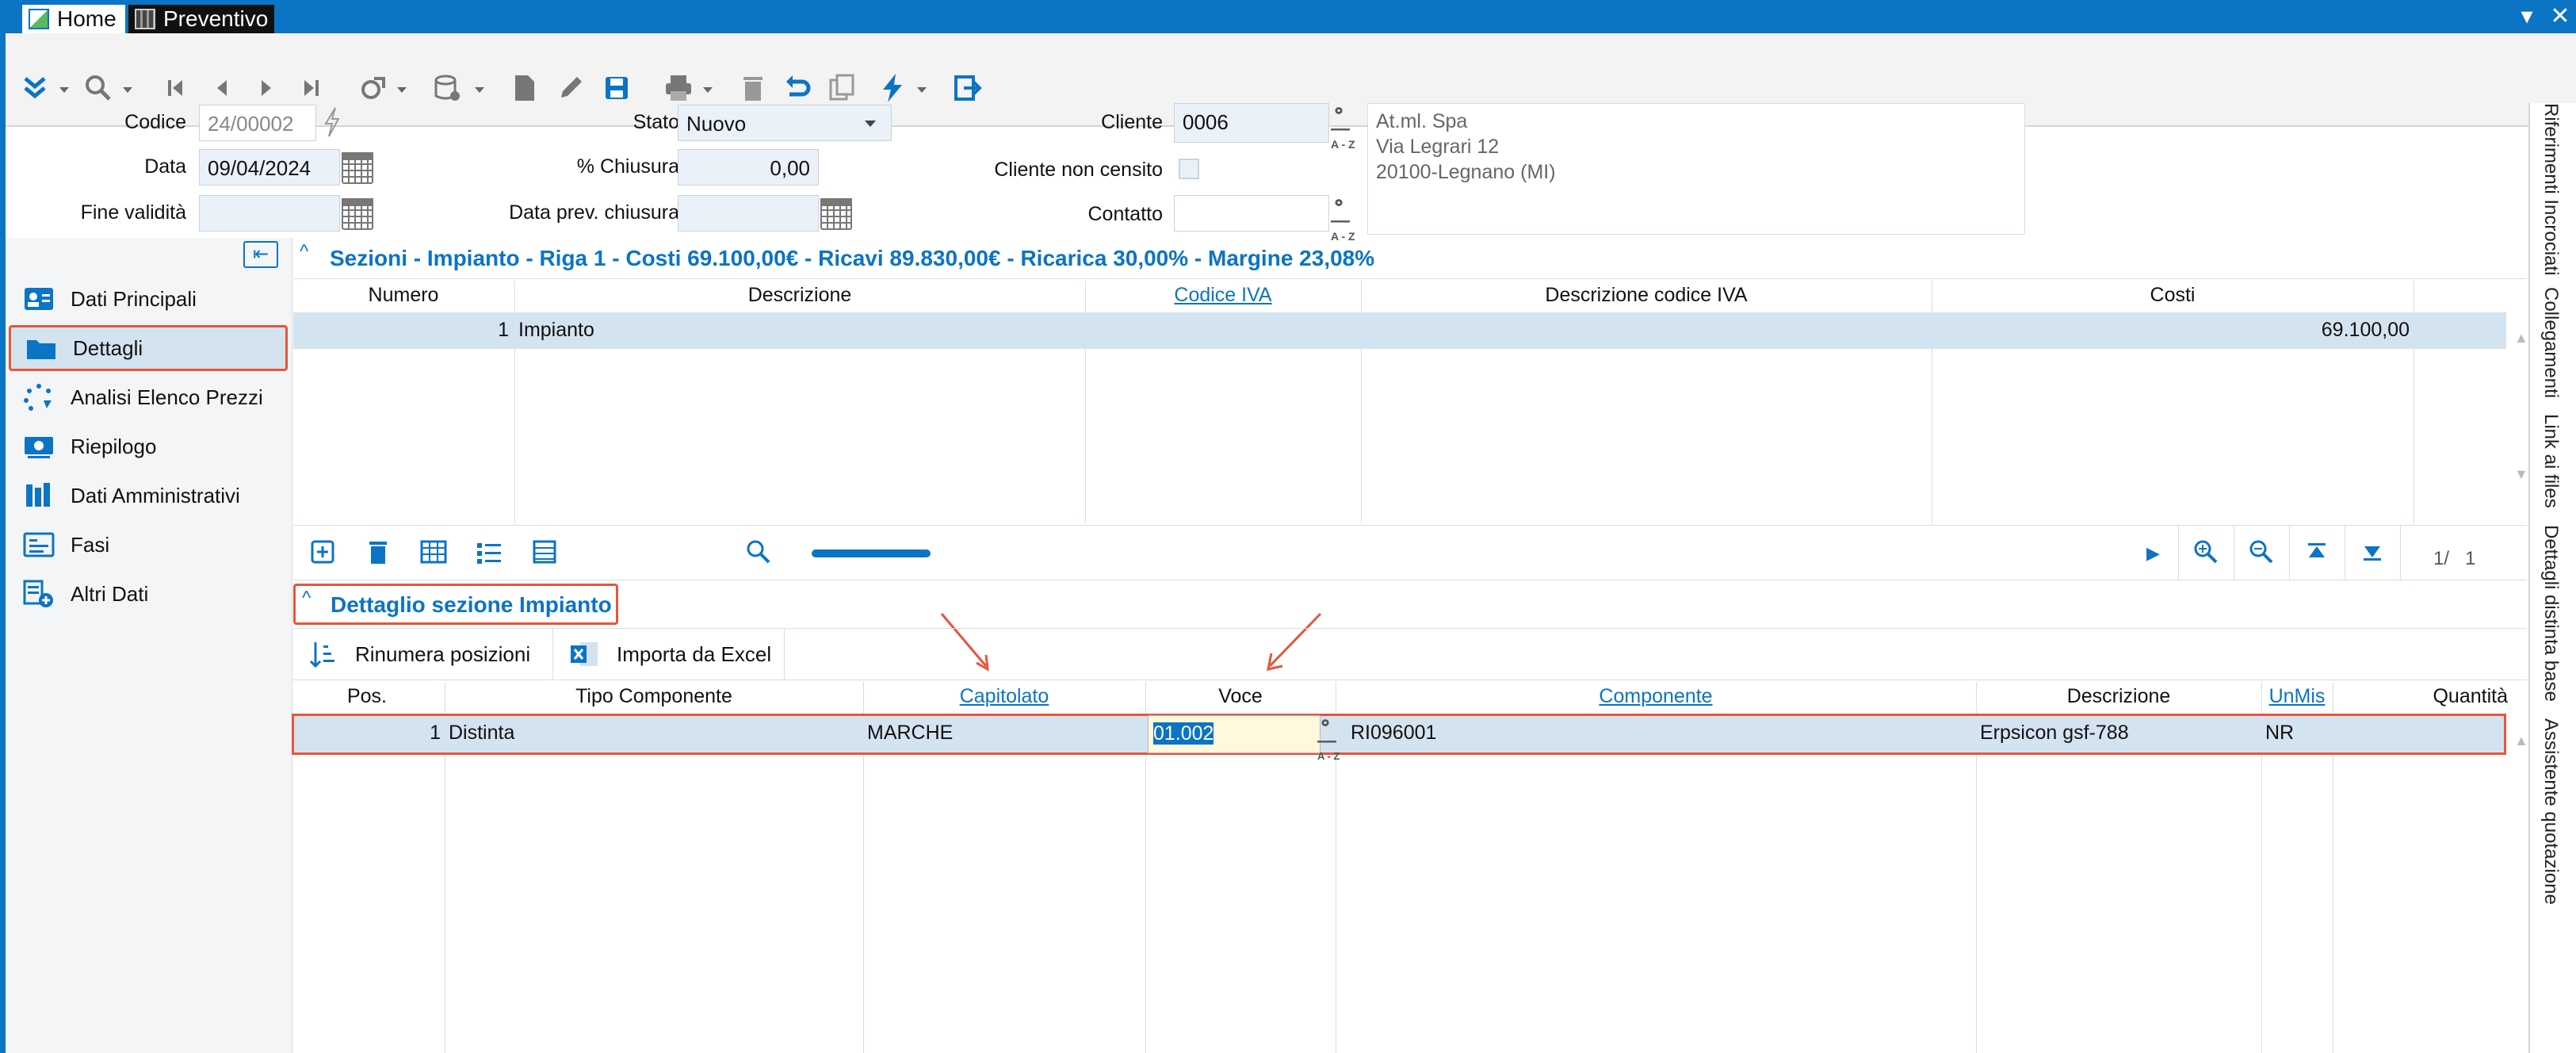  Describe the element at coordinates (148, 545) in the screenshot. I see `sidebar-item-fasi: Fasi` at that location.